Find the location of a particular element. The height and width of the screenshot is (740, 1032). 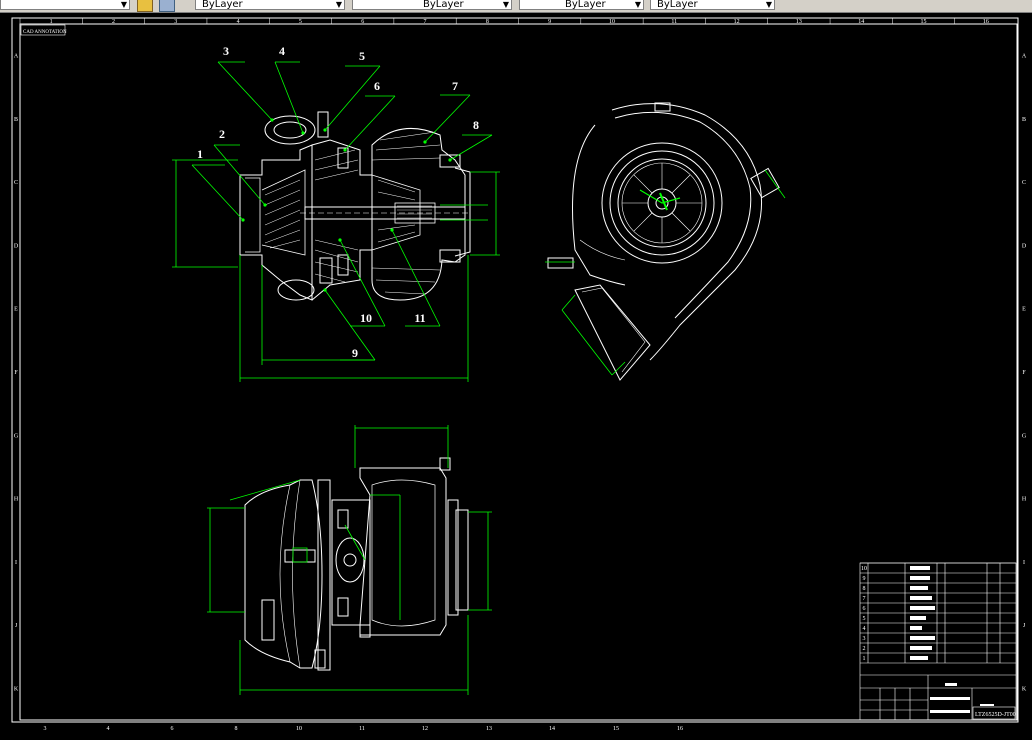

row-letter: H is located at coordinates (1024, 500).